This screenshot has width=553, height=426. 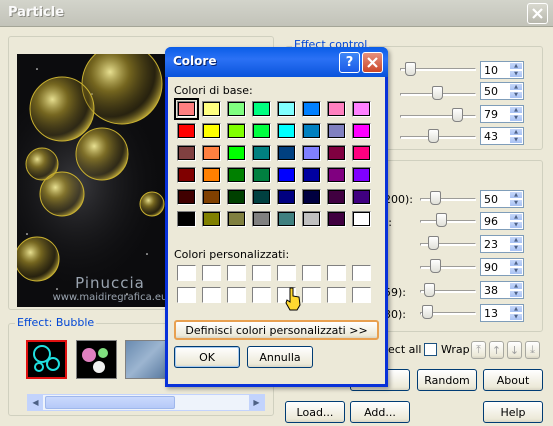 What do you see at coordinates (280, 357) in the screenshot?
I see `cancel-button: Annulla` at bounding box center [280, 357].